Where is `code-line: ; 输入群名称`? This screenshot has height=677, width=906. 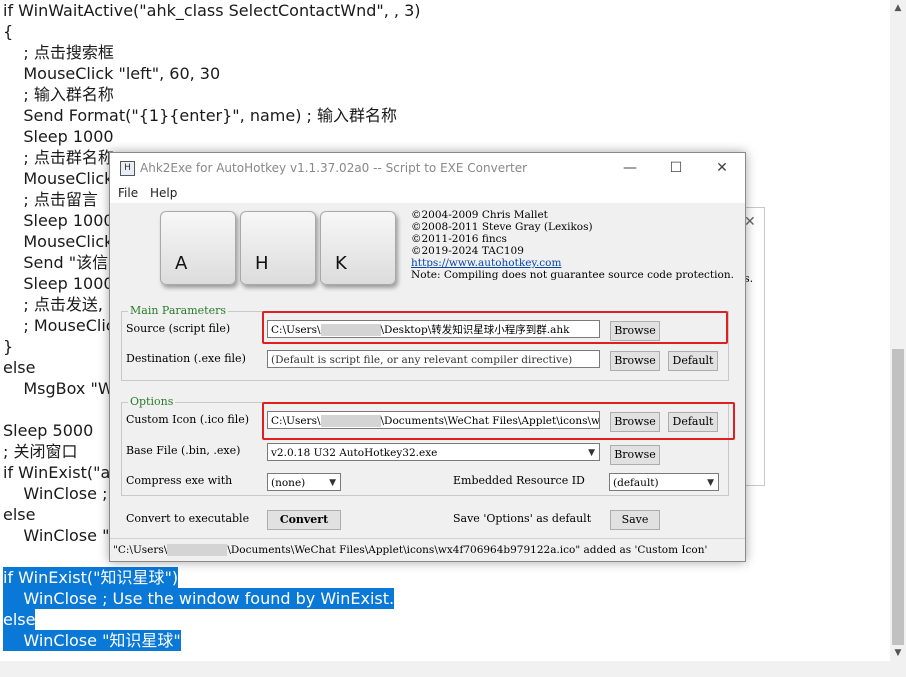 code-line: ; 输入群名称 is located at coordinates (58, 94).